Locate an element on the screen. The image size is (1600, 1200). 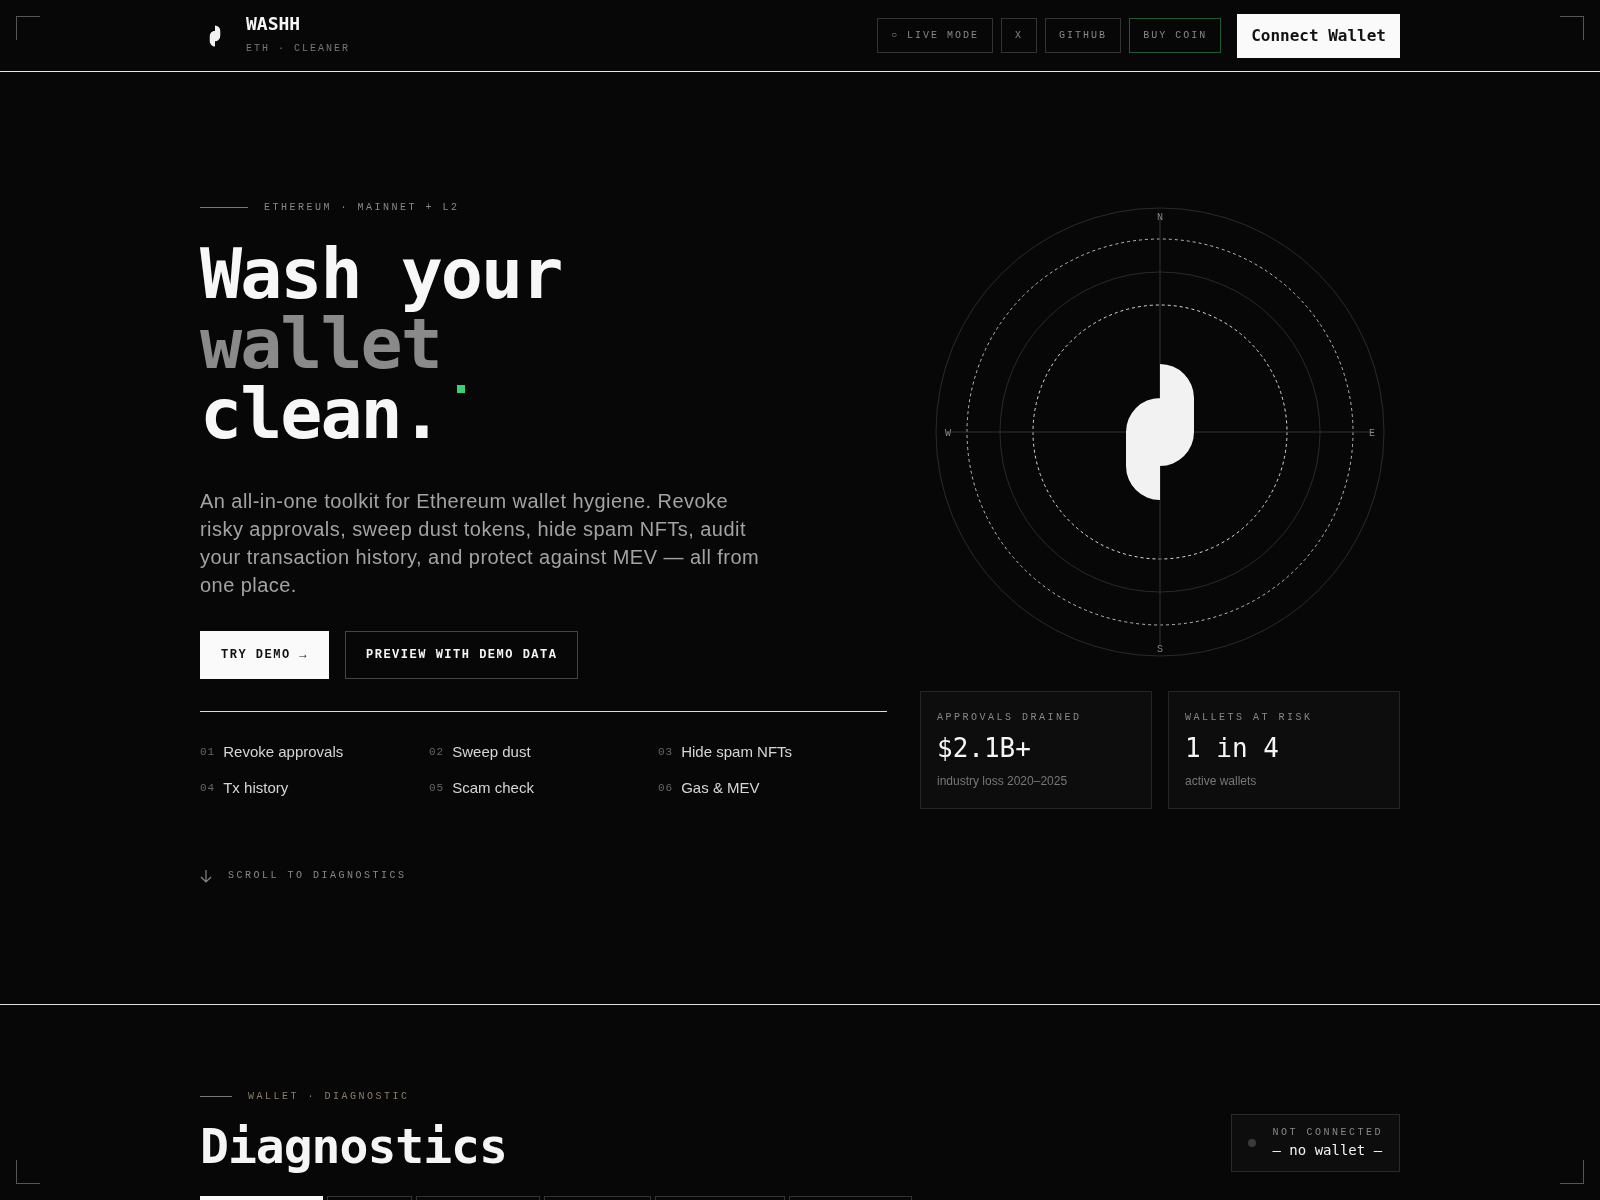
stat-value: 1 in 4 is located at coordinates (1232, 748).